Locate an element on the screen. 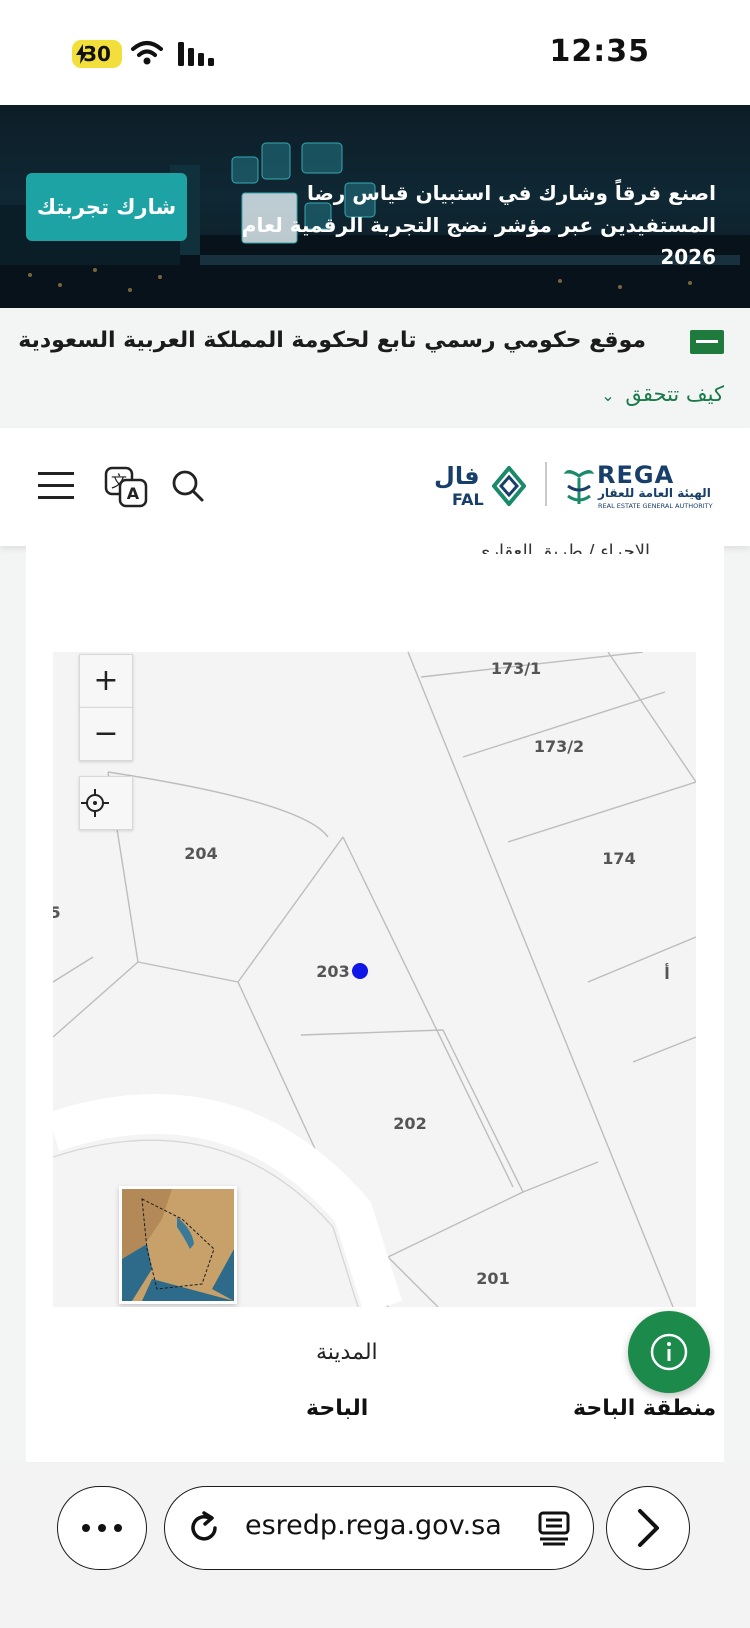 The width and height of the screenshot is (750, 1628). region-label: منطقة الباحة is located at coordinates (645, 1408).